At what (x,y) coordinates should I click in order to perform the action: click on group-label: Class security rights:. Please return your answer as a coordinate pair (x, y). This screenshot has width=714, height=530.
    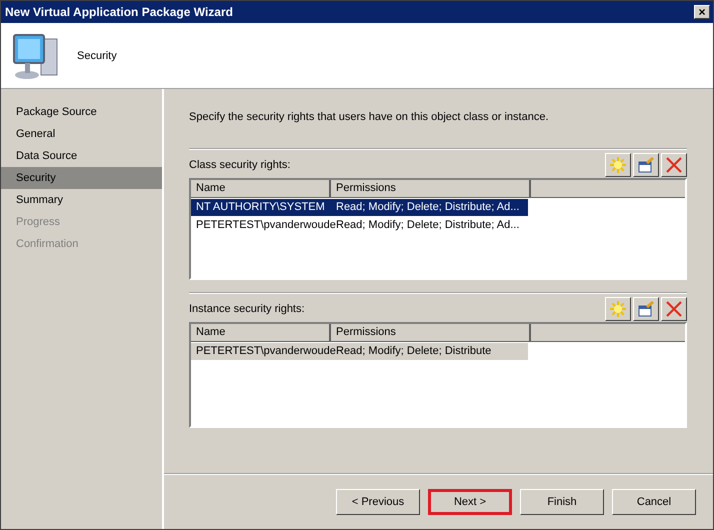
    Looking at the image, I should click on (239, 165).